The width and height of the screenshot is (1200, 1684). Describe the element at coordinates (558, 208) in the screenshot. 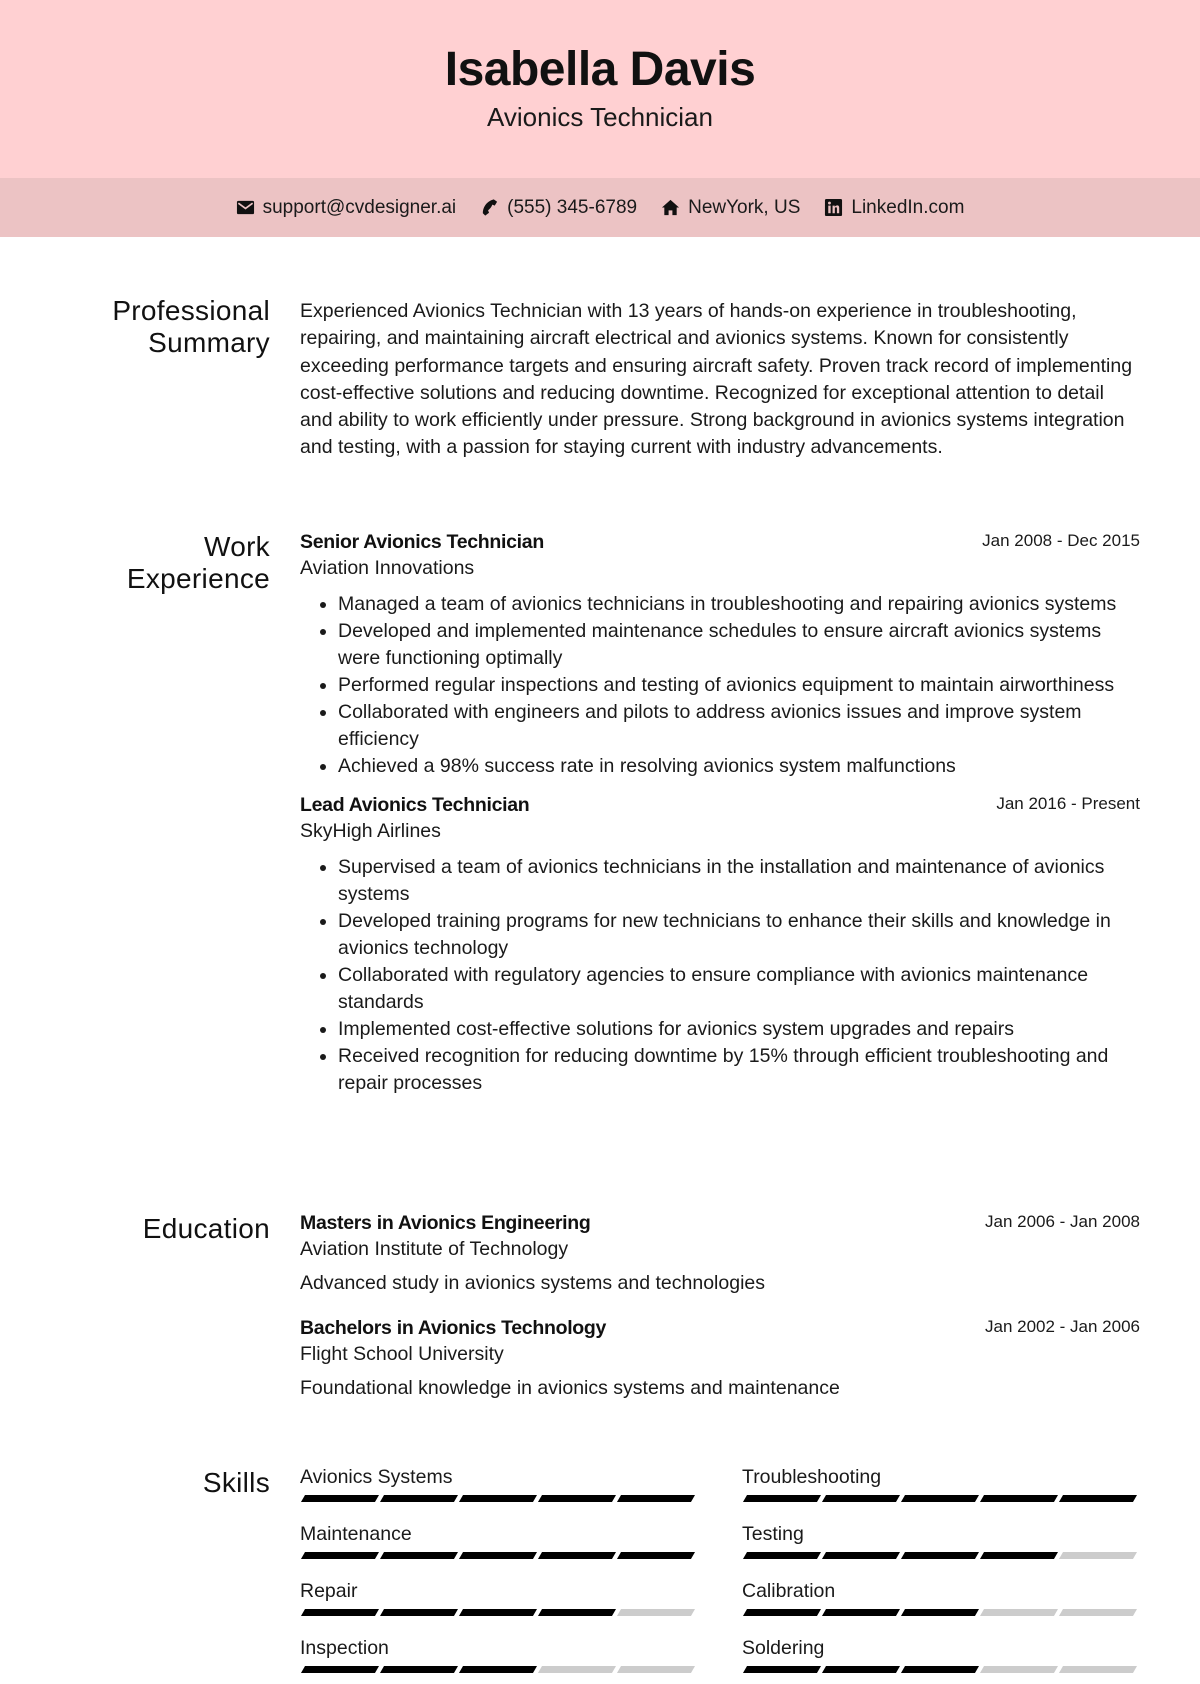

I see `contact-phone: (555) 345-6789` at that location.